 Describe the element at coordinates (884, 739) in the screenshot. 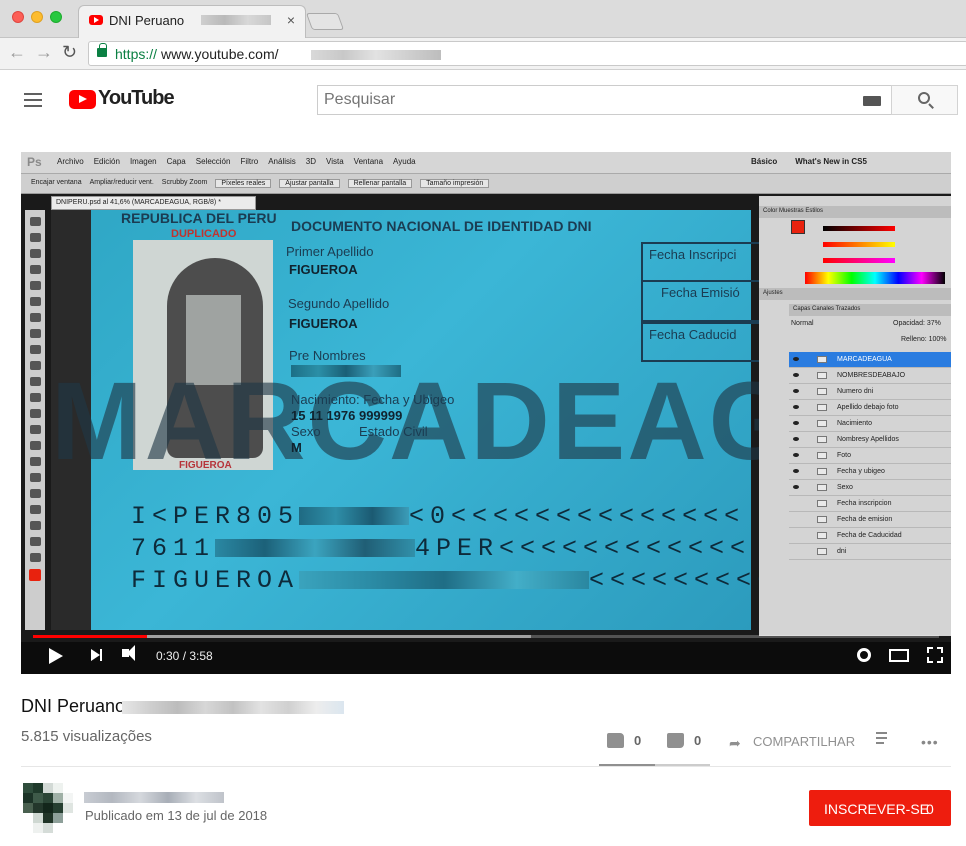

I see `add-to-playlist-icon` at that location.